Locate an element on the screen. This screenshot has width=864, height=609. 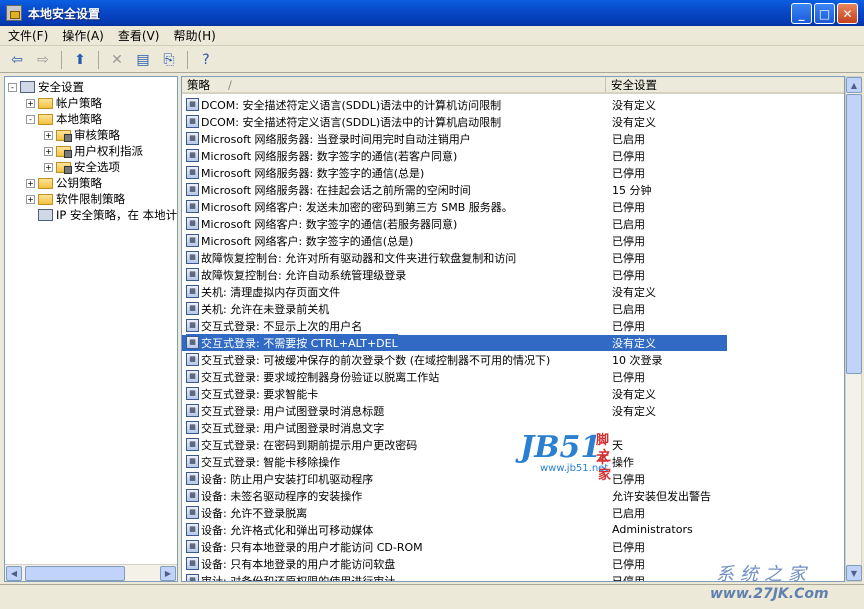
export-list-icon: ⎘ is located at coordinates (169, 60).